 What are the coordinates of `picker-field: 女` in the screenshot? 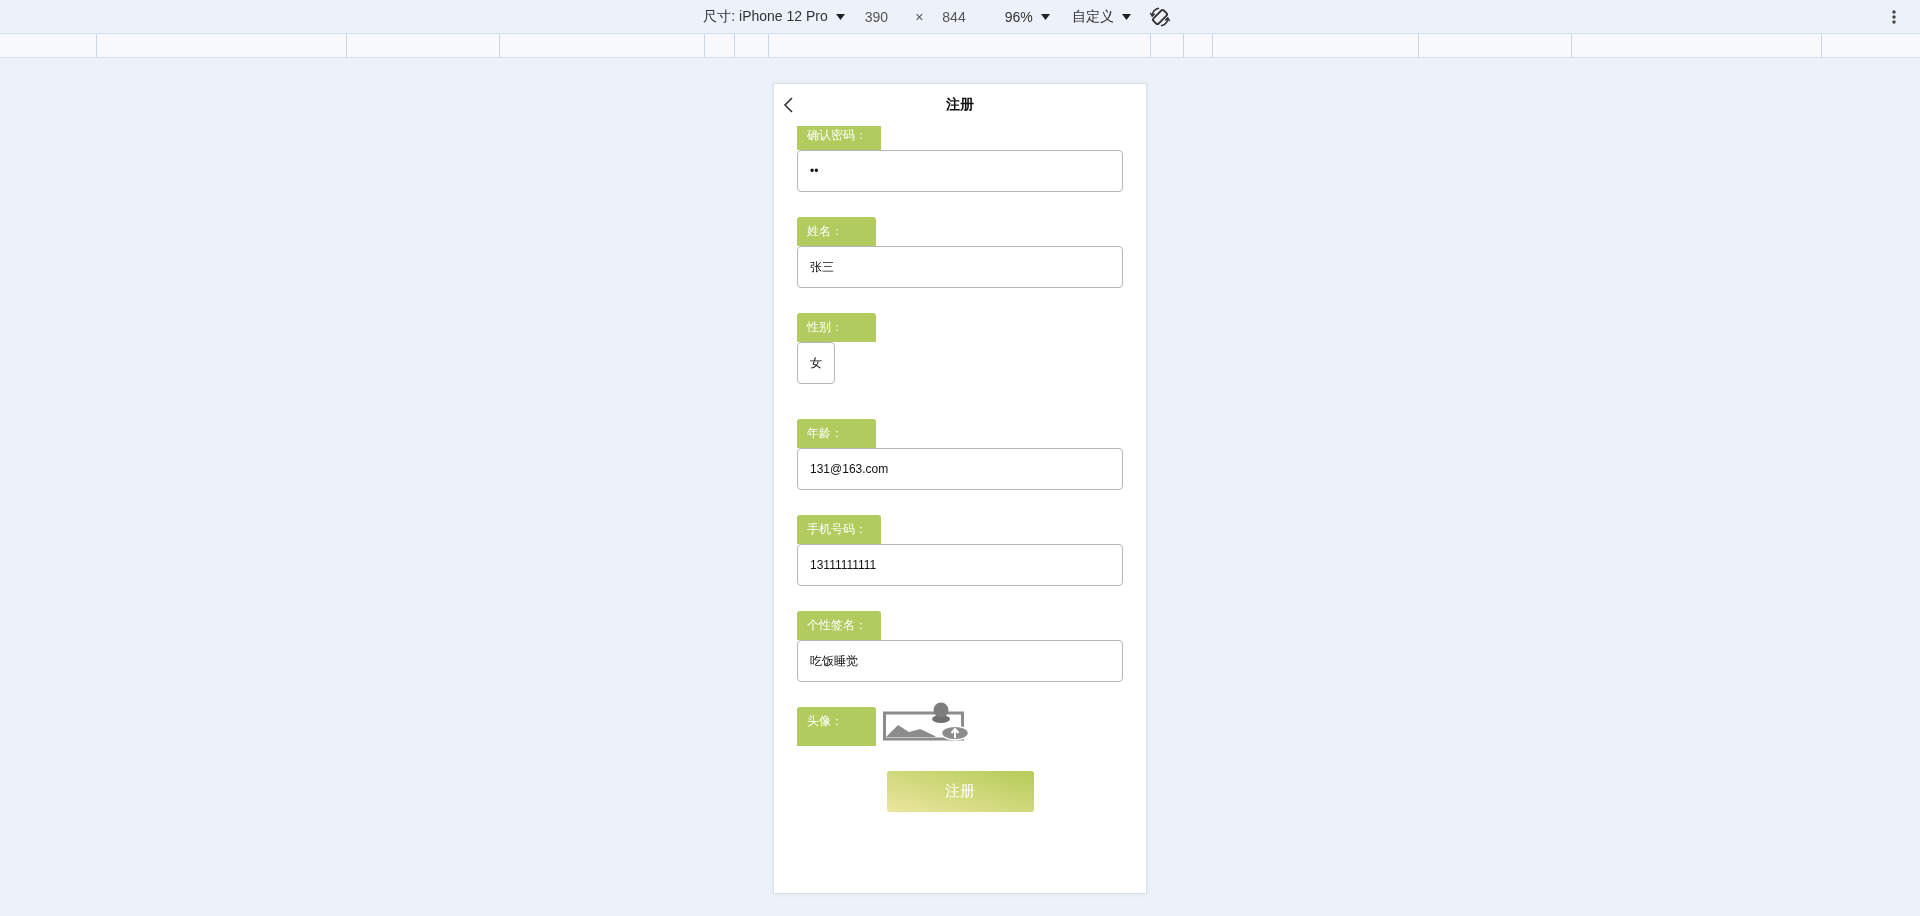 It's located at (816, 363).